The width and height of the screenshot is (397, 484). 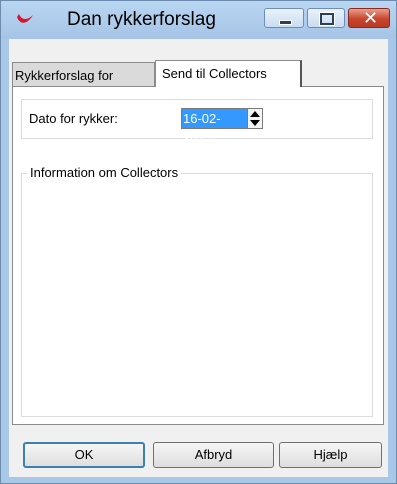 What do you see at coordinates (254, 118) in the screenshot?
I see `date-spinner` at bounding box center [254, 118].